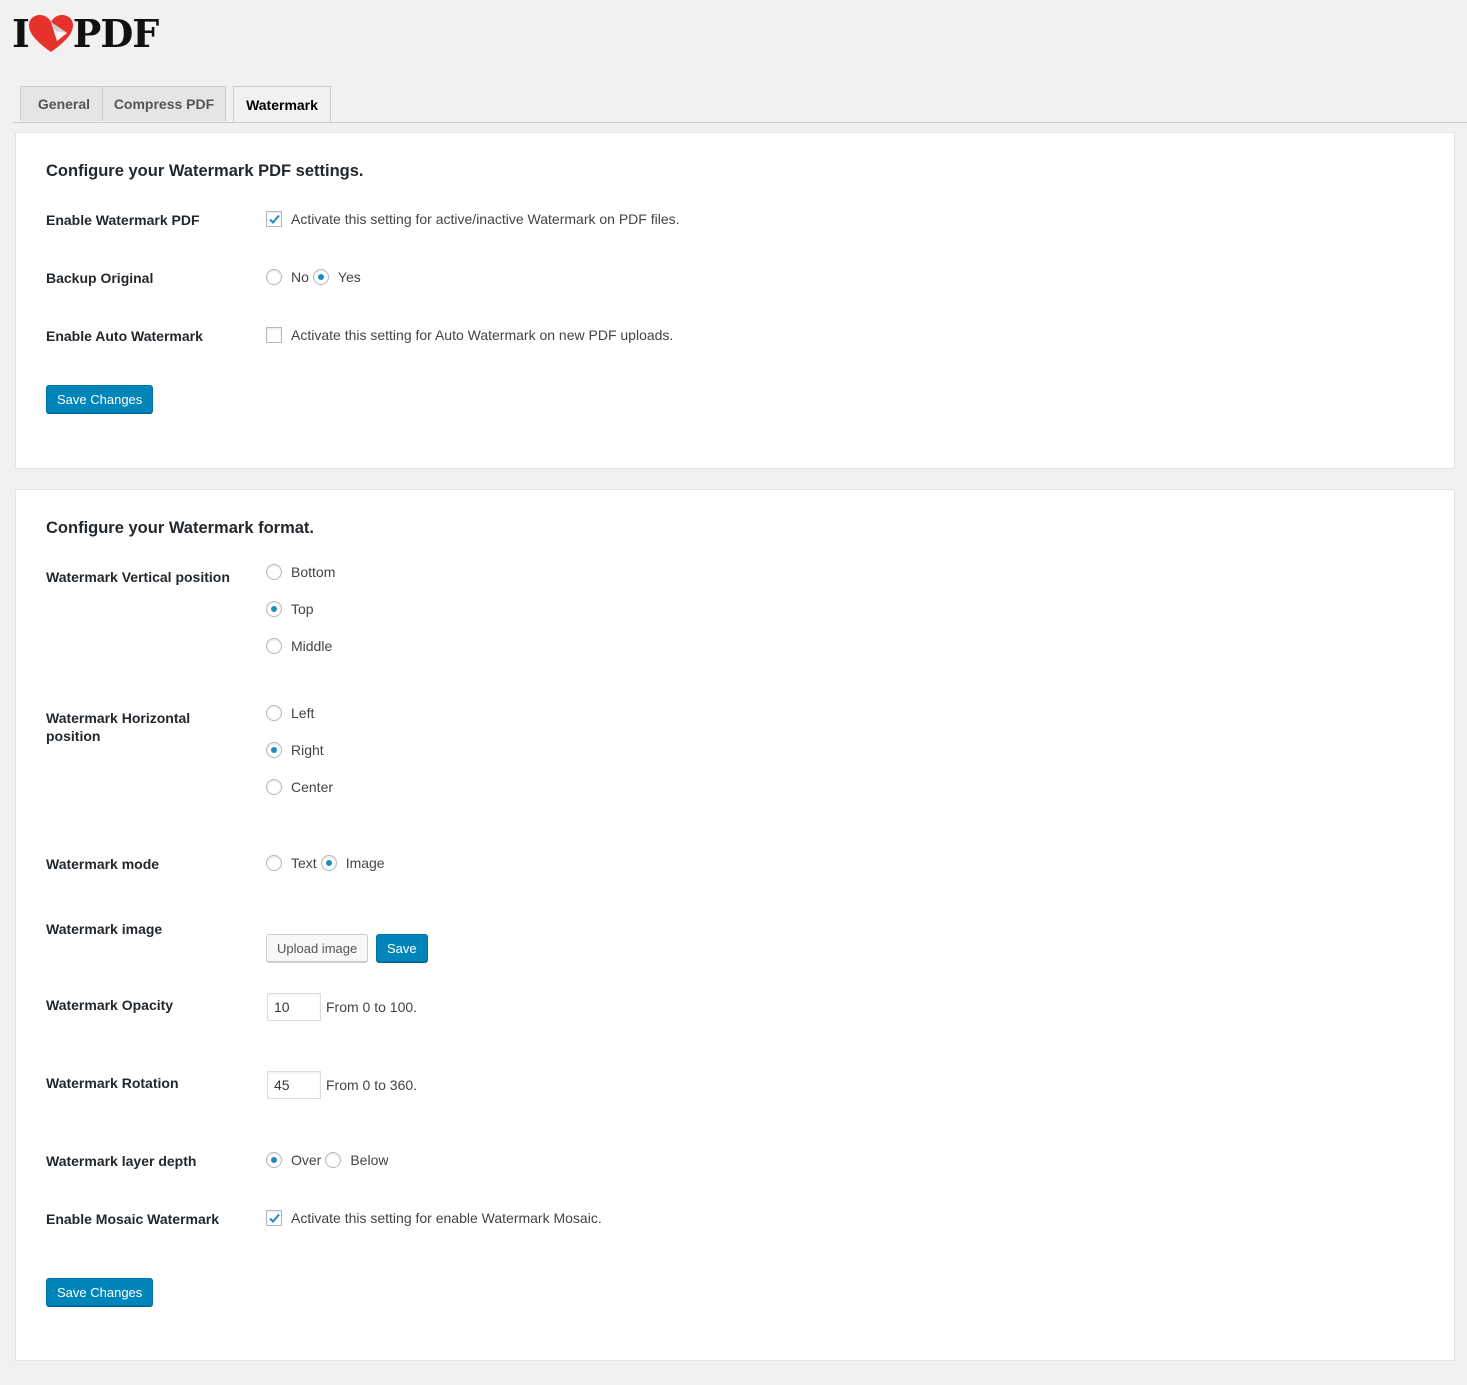 This screenshot has width=1467, height=1385. I want to click on settings-tabs: General Compress PDF Watermark, so click(740, 104).